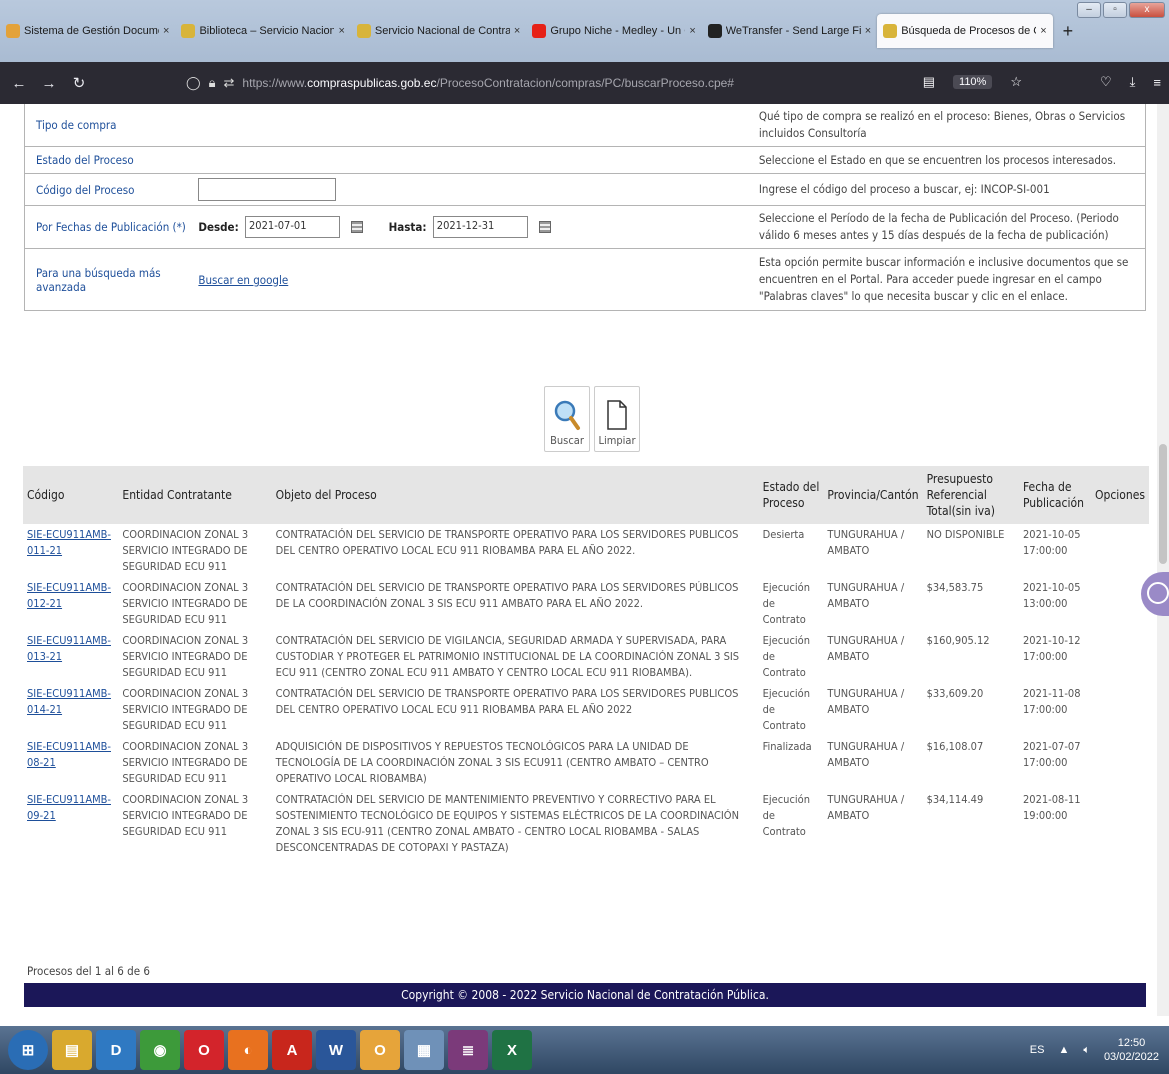 This screenshot has height=1074, width=1169. What do you see at coordinates (1163, 504) in the screenshot?
I see `scrollbar-thumb` at bounding box center [1163, 504].